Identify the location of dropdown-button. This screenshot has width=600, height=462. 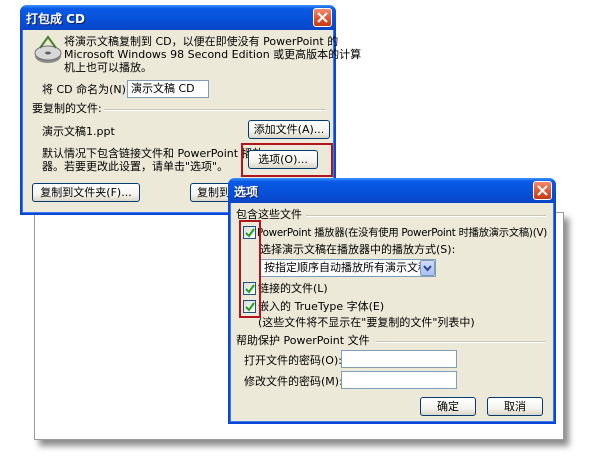
(427, 268).